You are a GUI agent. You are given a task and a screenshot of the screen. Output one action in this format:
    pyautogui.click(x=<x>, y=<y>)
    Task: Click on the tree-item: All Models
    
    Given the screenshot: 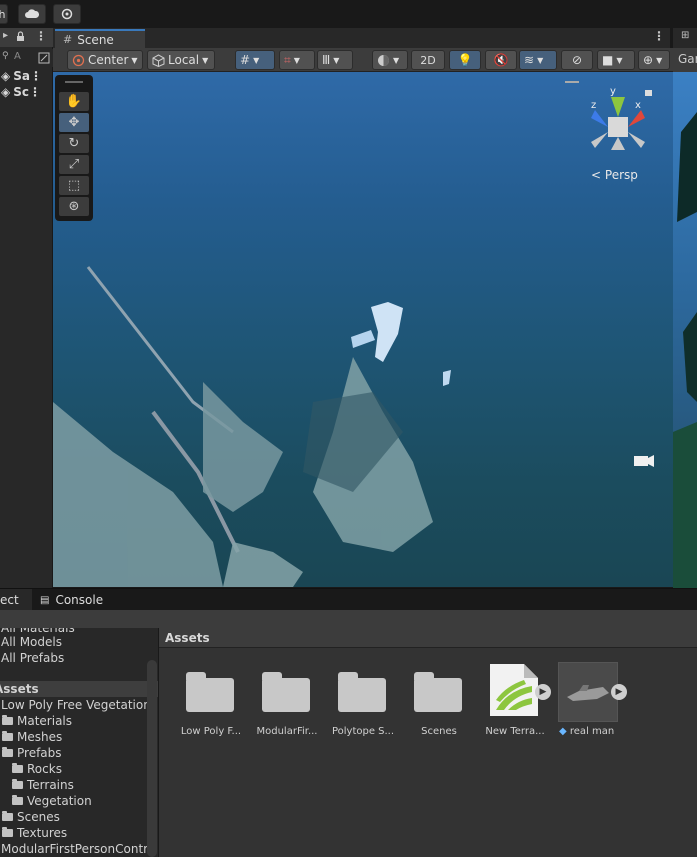 What is the action you would take?
    pyautogui.click(x=31, y=642)
    